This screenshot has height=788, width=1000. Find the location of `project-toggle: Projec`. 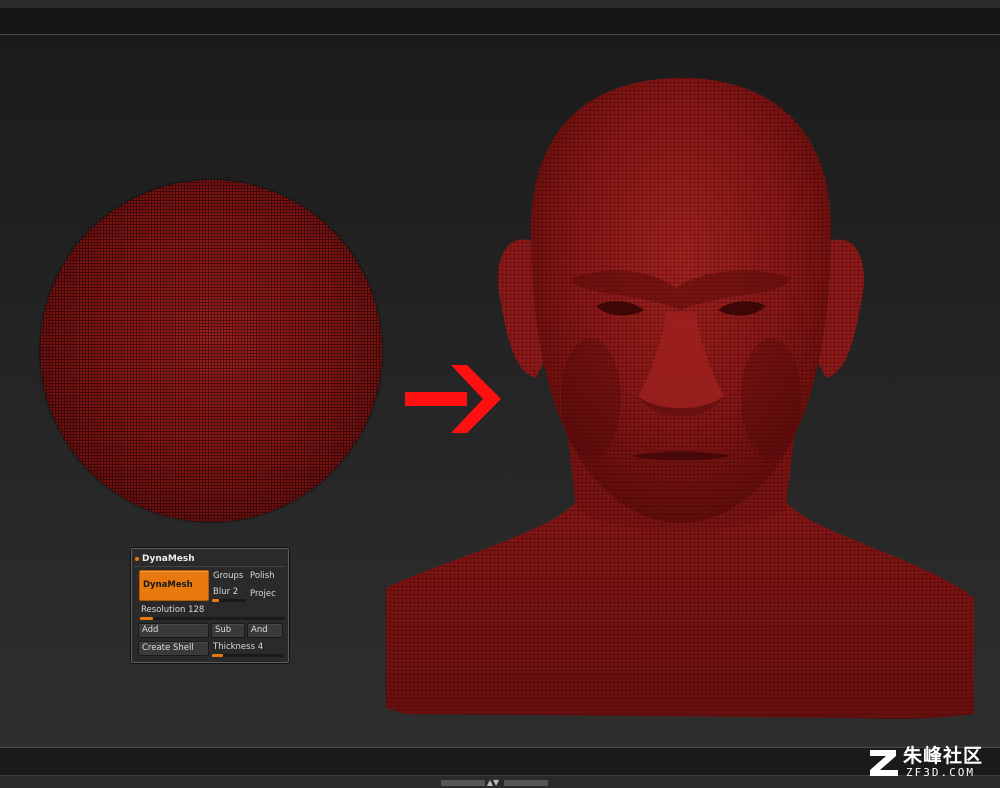

project-toggle: Projec is located at coordinates (263, 594).